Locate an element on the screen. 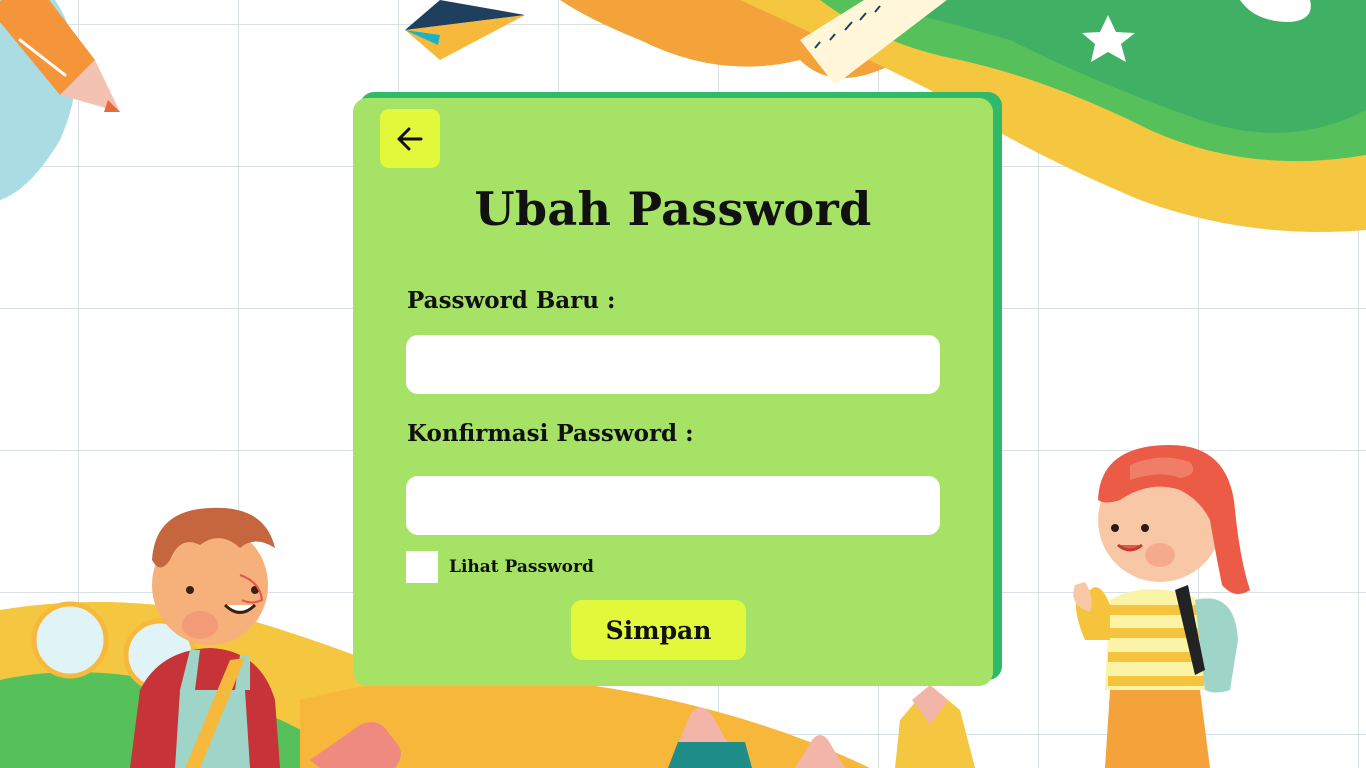  new-password-input is located at coordinates (673, 364).